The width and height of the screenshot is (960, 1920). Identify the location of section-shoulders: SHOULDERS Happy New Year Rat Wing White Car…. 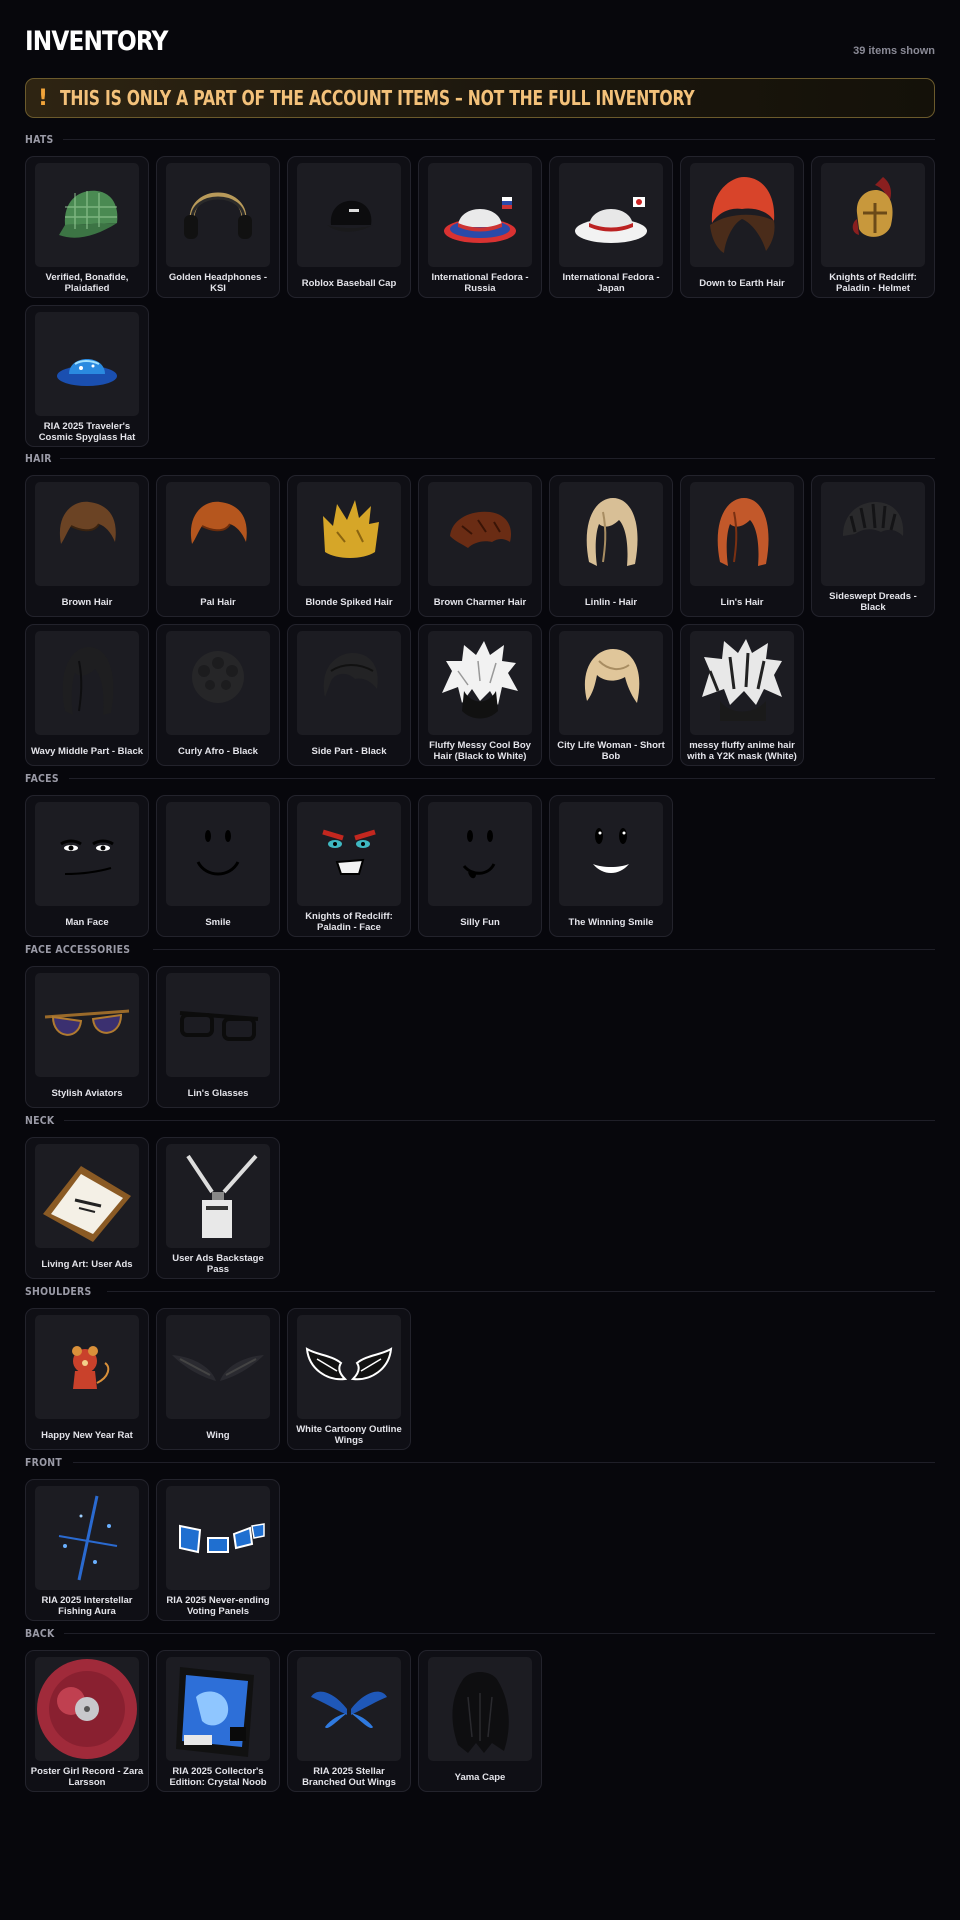
(480, 1366).